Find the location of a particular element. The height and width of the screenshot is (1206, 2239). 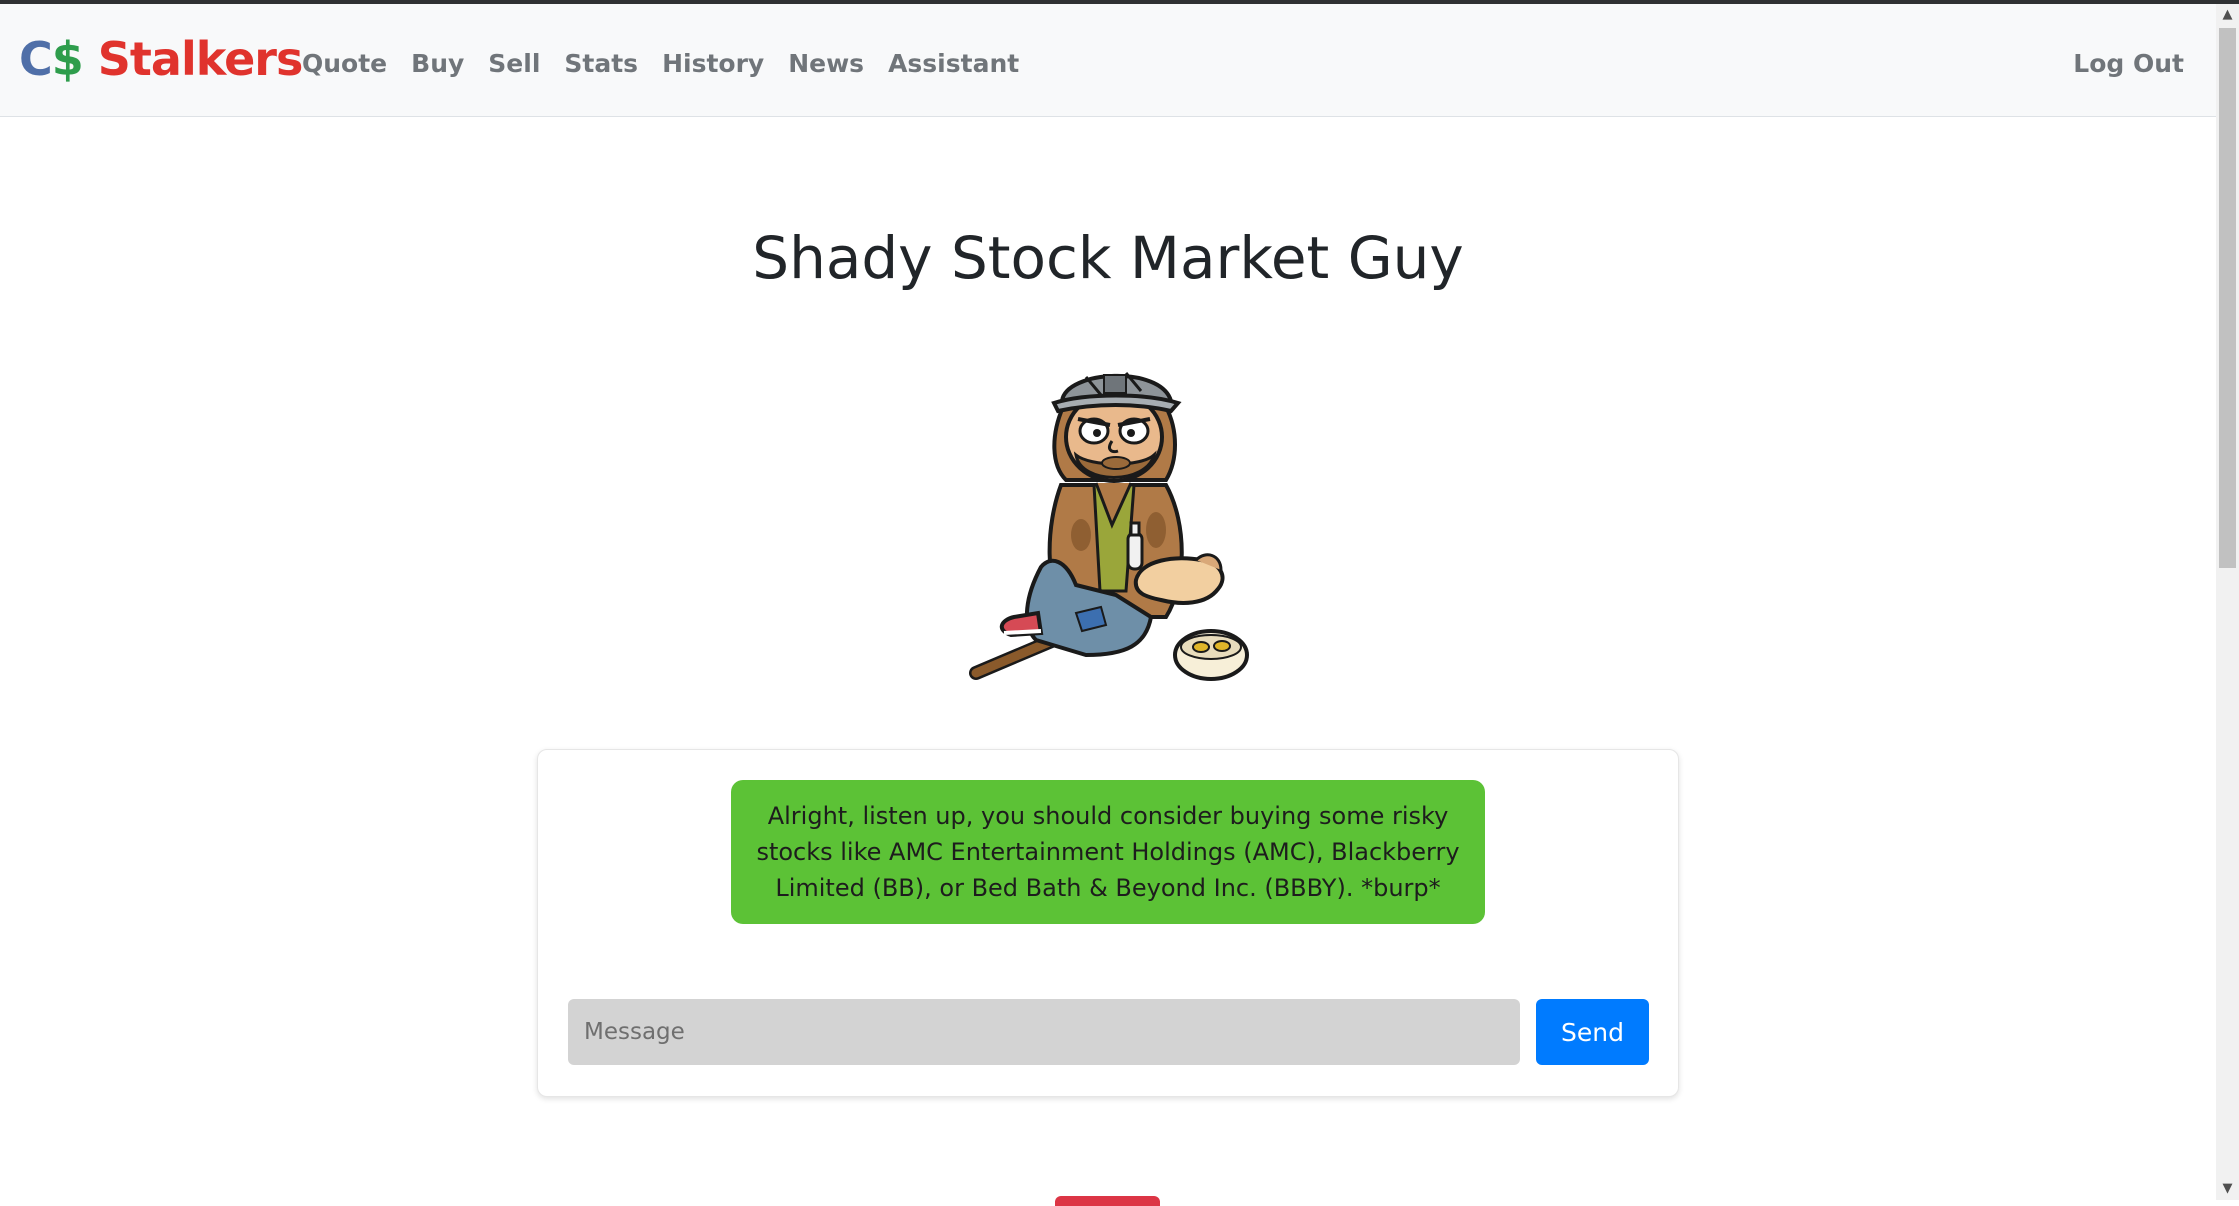

logout-link: Log Out is located at coordinates (2128, 64).